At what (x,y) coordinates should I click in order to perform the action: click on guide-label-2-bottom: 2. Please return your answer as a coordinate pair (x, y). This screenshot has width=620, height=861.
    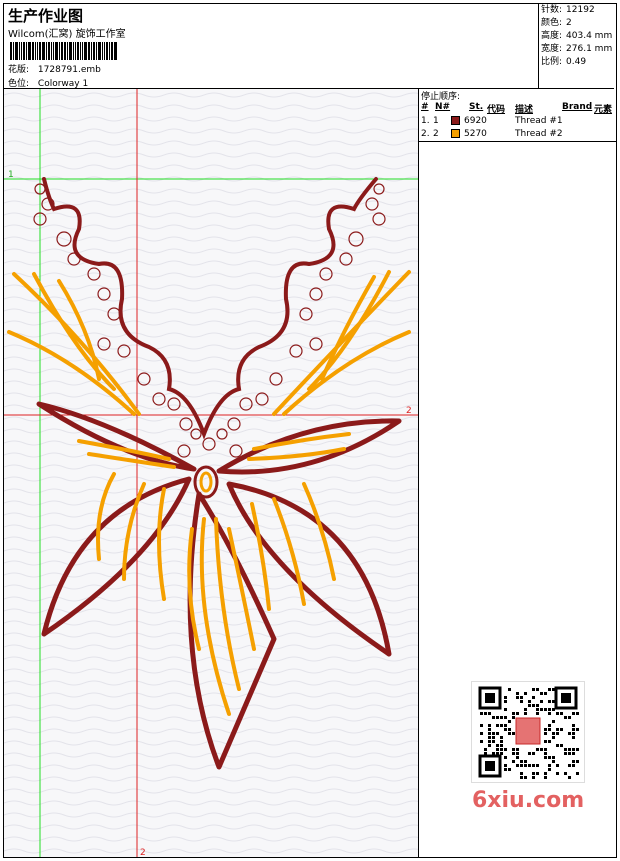
    Looking at the image, I should click on (143, 852).